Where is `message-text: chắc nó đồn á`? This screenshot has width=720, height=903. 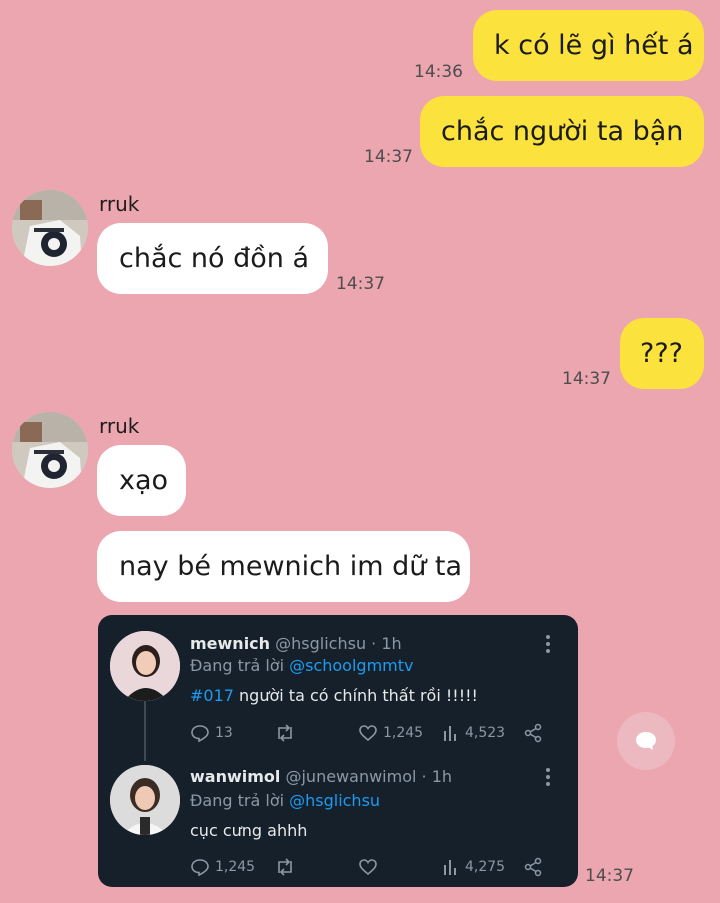
message-text: chắc nó đồn á is located at coordinates (214, 258).